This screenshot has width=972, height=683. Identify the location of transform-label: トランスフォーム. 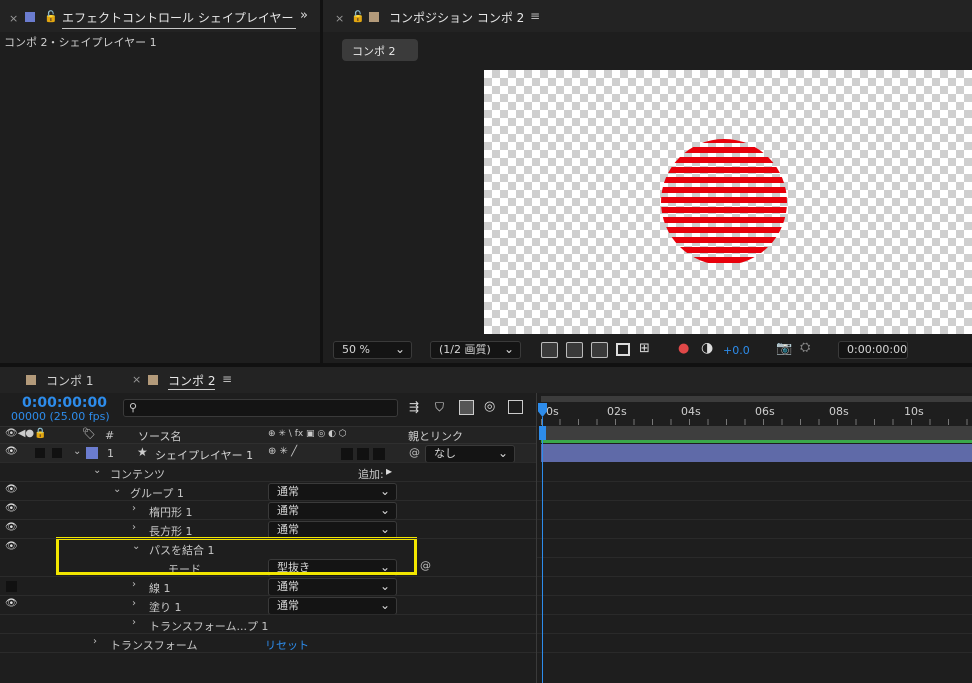
(153, 645).